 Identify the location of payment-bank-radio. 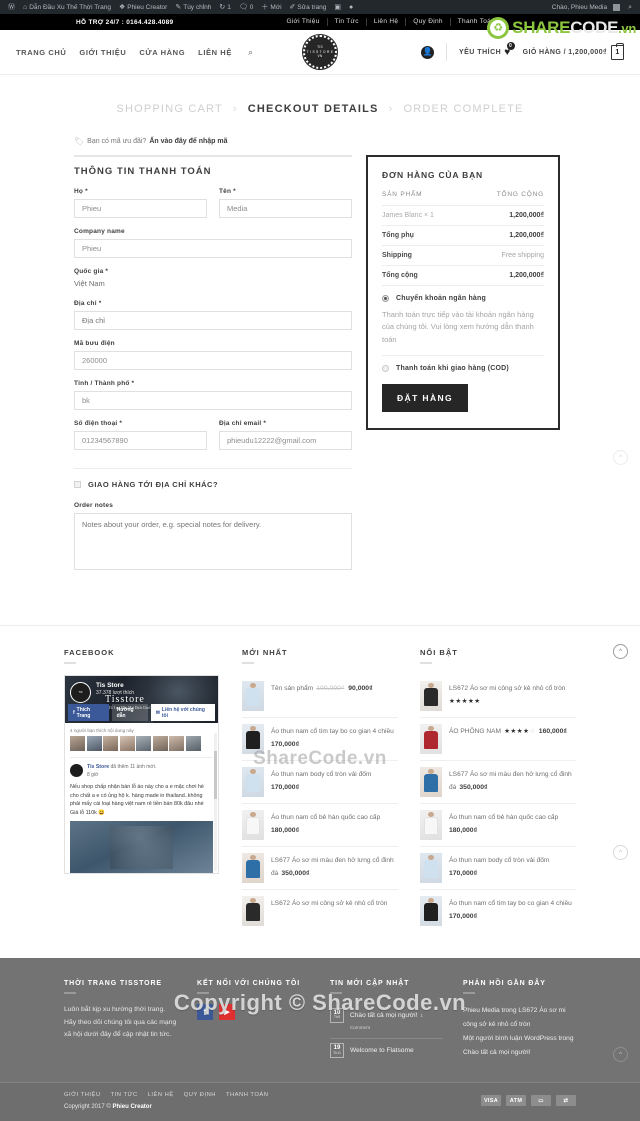
(385, 298).